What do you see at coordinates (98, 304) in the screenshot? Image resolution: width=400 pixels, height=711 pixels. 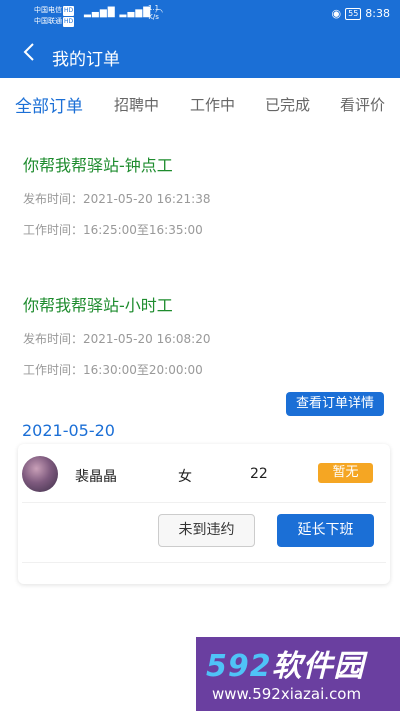 I see `order-title: 你帮我帮驿站-小时工` at bounding box center [98, 304].